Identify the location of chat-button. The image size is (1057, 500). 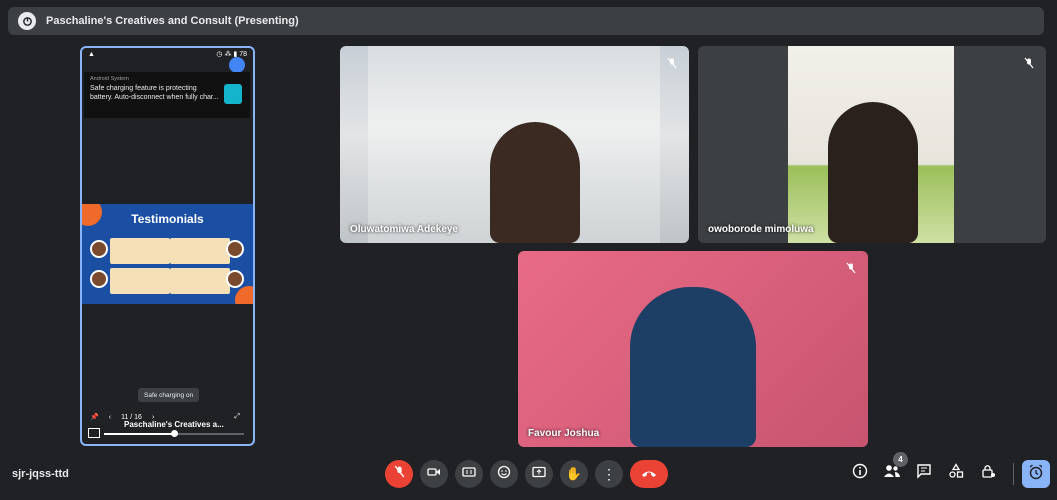
(924, 473).